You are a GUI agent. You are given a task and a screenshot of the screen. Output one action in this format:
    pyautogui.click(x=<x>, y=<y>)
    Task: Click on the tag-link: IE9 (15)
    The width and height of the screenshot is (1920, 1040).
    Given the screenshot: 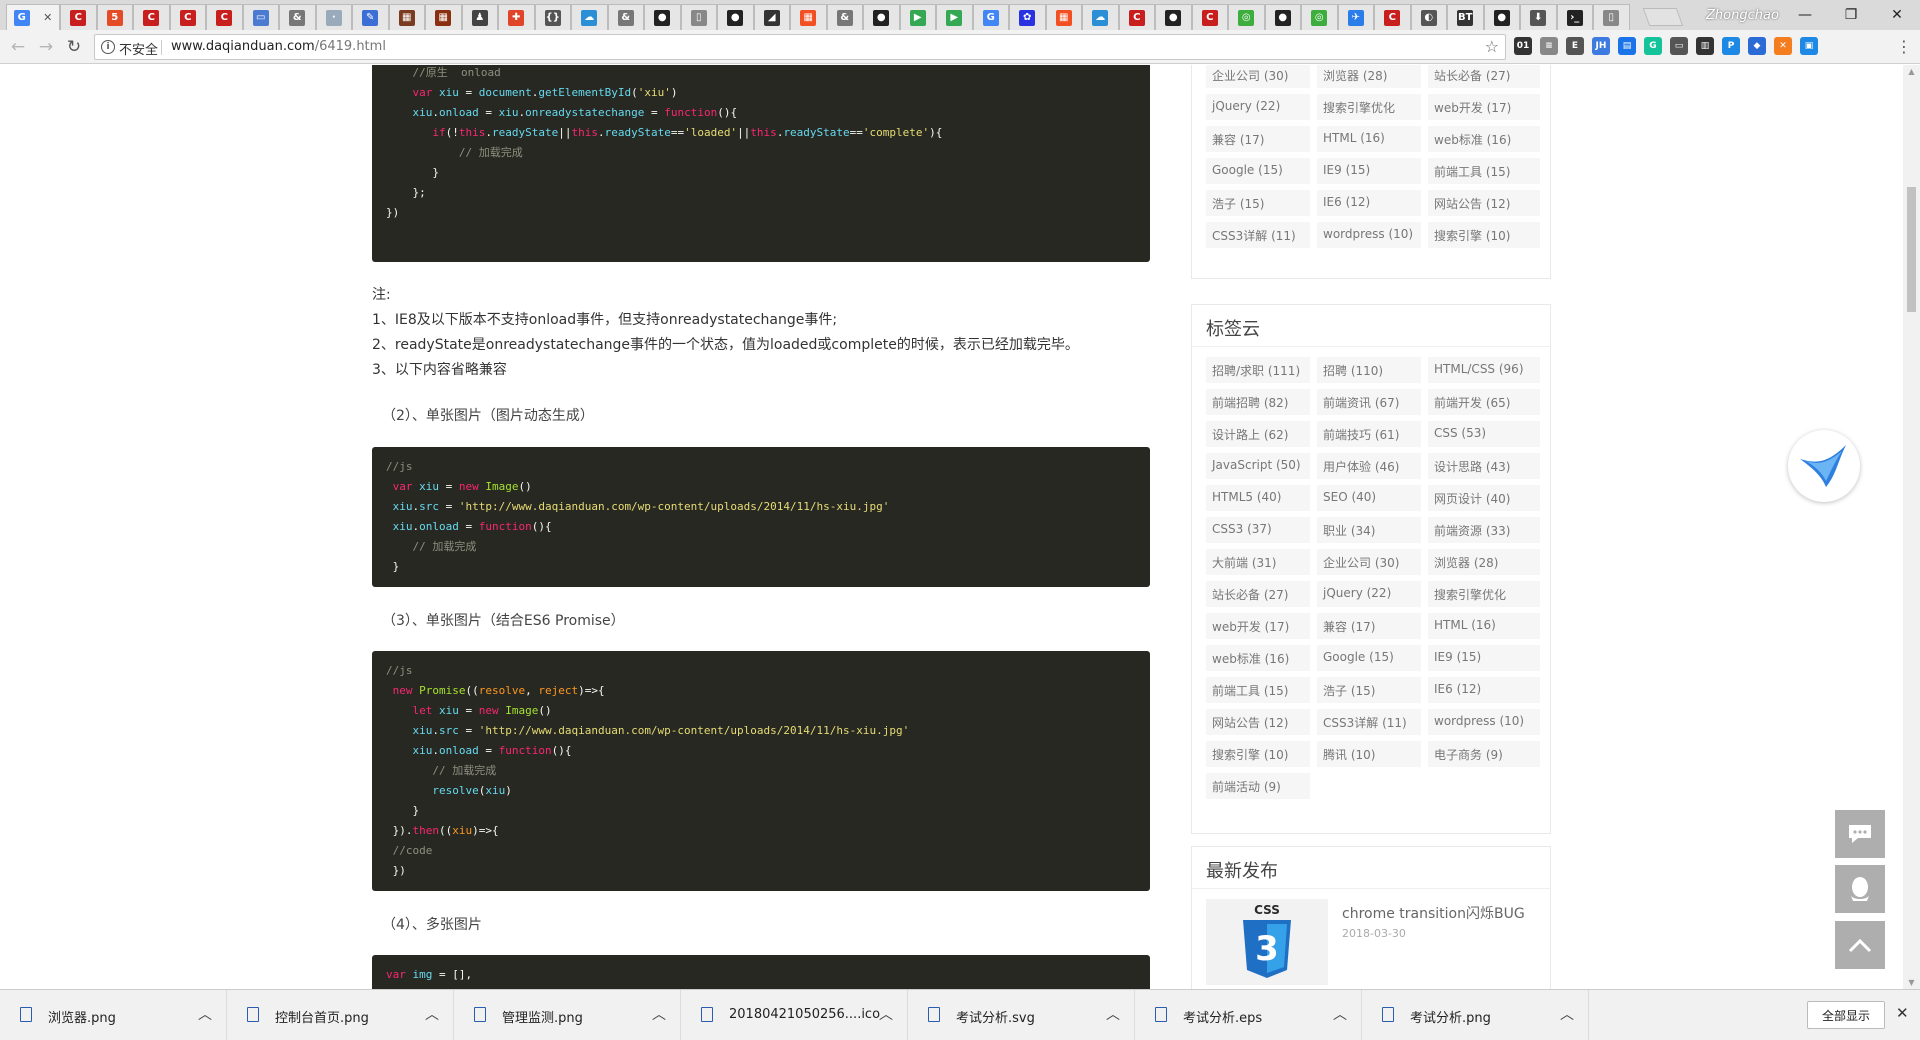 What is the action you would take?
    pyautogui.click(x=1369, y=171)
    